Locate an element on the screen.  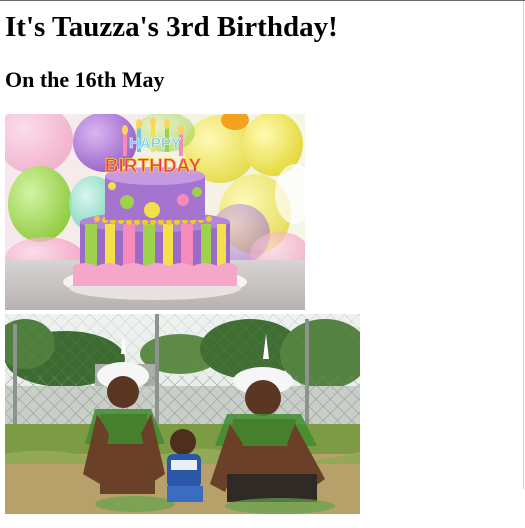
page-subheading: On the 16th May is located at coordinates (85, 79).